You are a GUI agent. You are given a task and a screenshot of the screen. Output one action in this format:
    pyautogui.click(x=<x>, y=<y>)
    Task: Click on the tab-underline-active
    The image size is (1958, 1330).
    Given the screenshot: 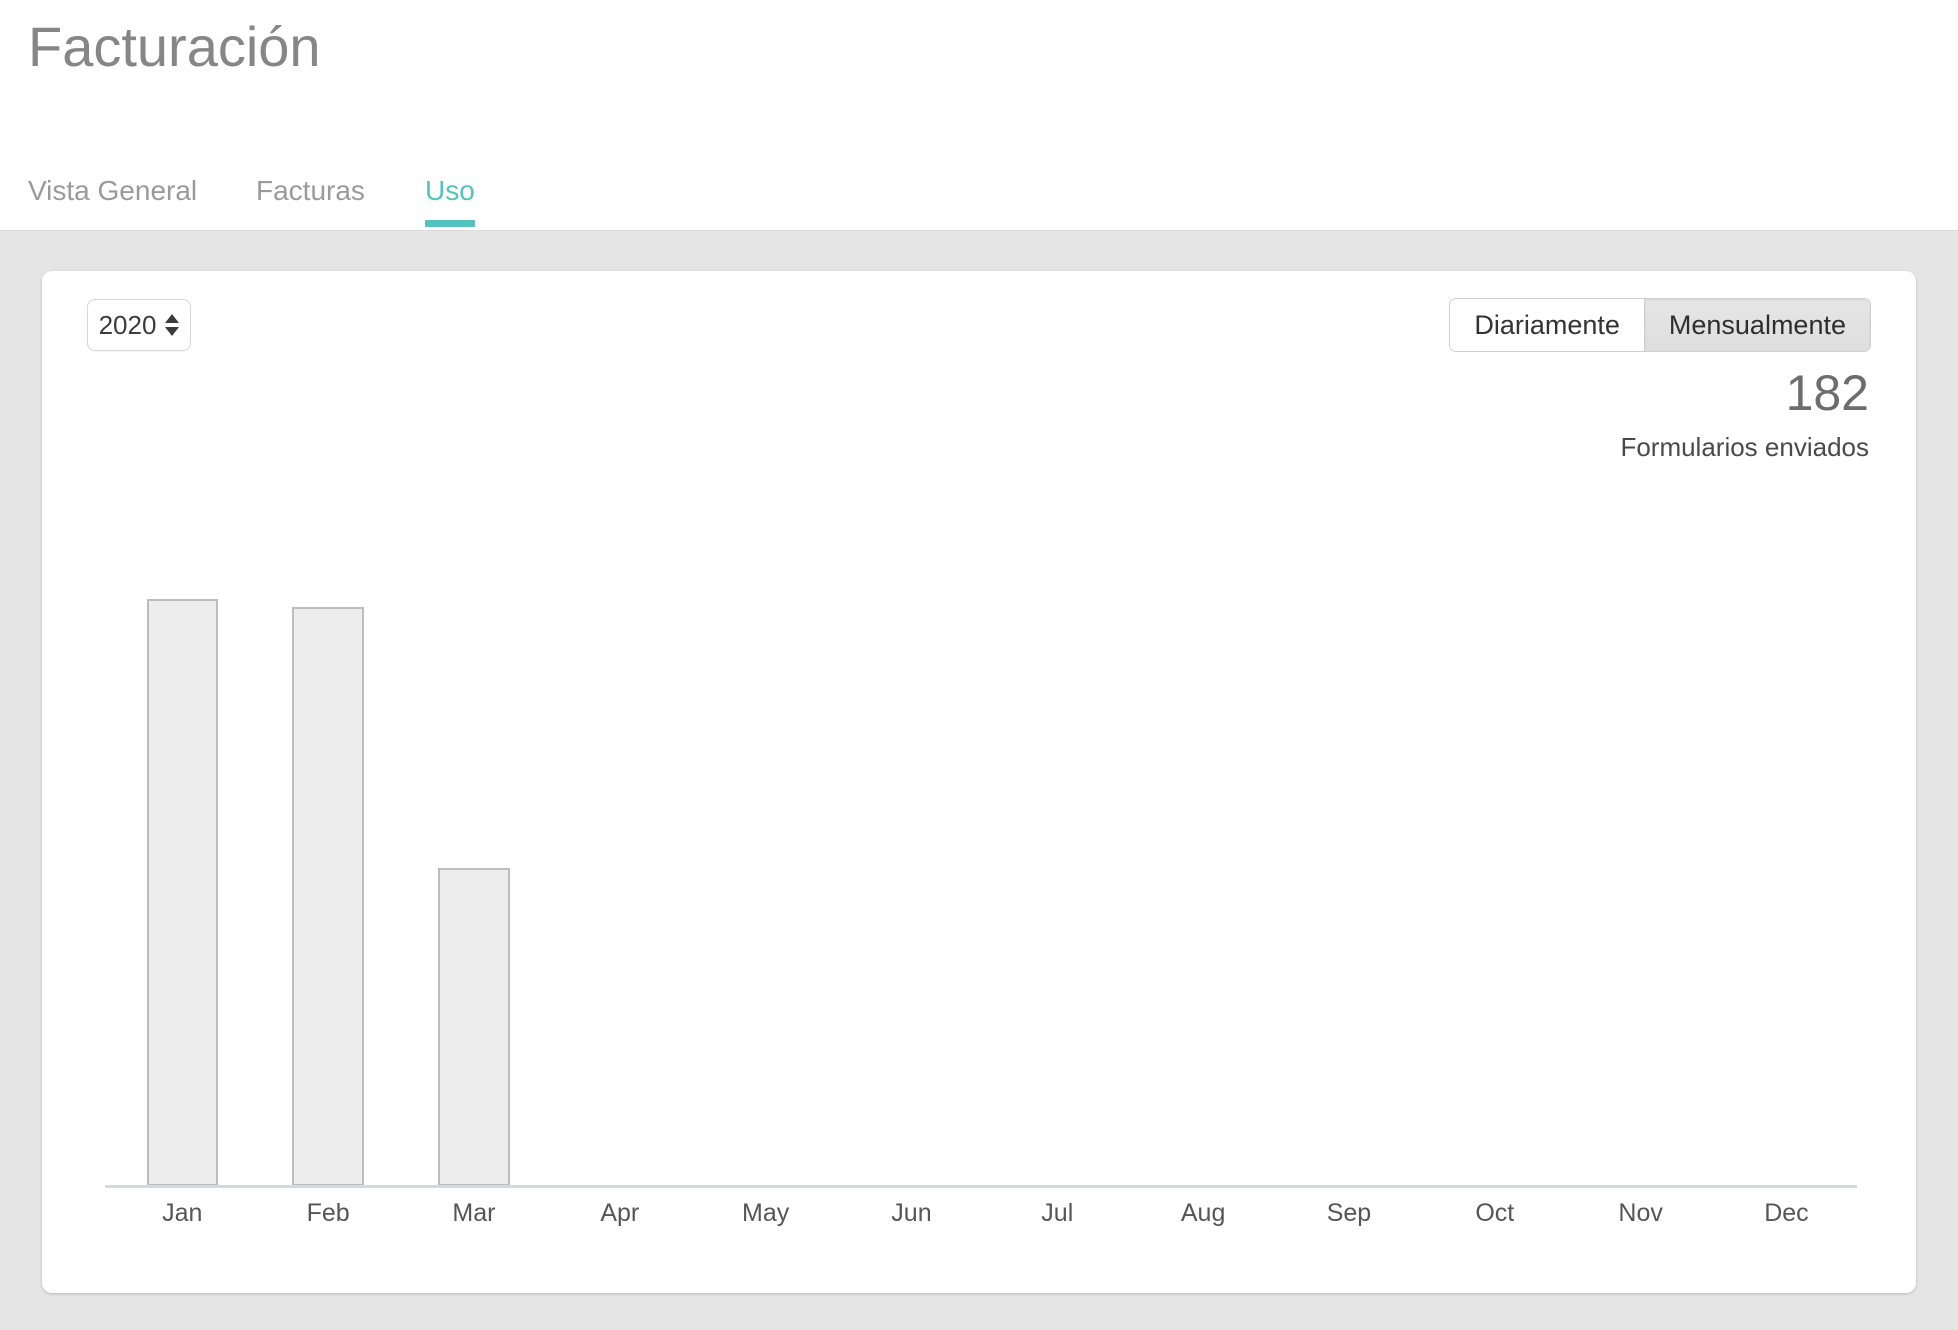 What is the action you would take?
    pyautogui.click(x=450, y=223)
    